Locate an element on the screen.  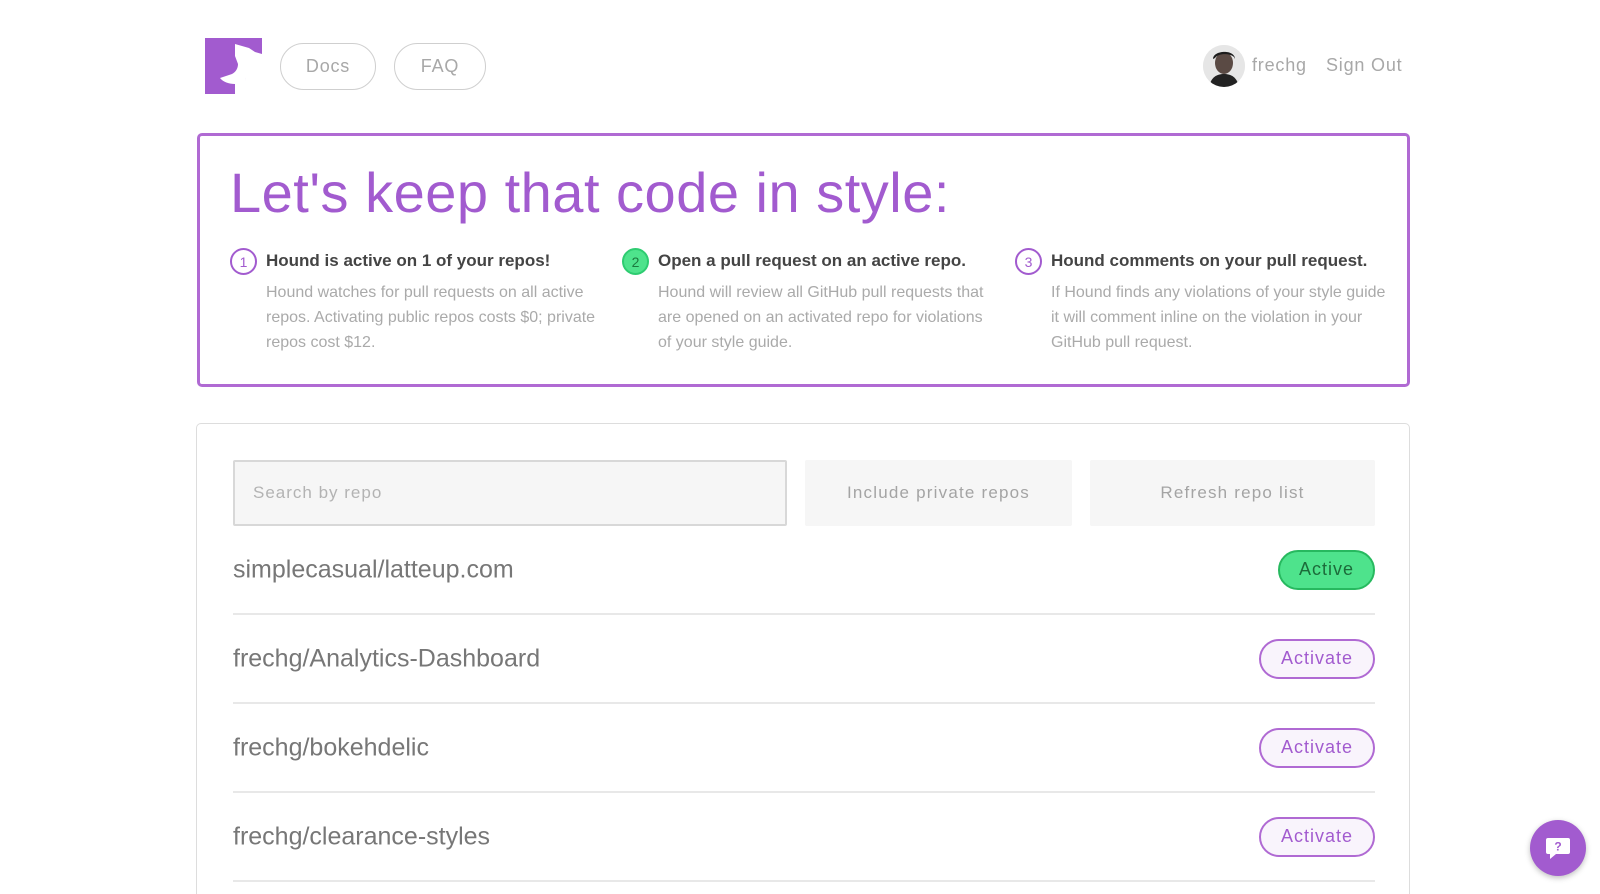
help-chat-icon: ? is located at coordinates (1558, 848).